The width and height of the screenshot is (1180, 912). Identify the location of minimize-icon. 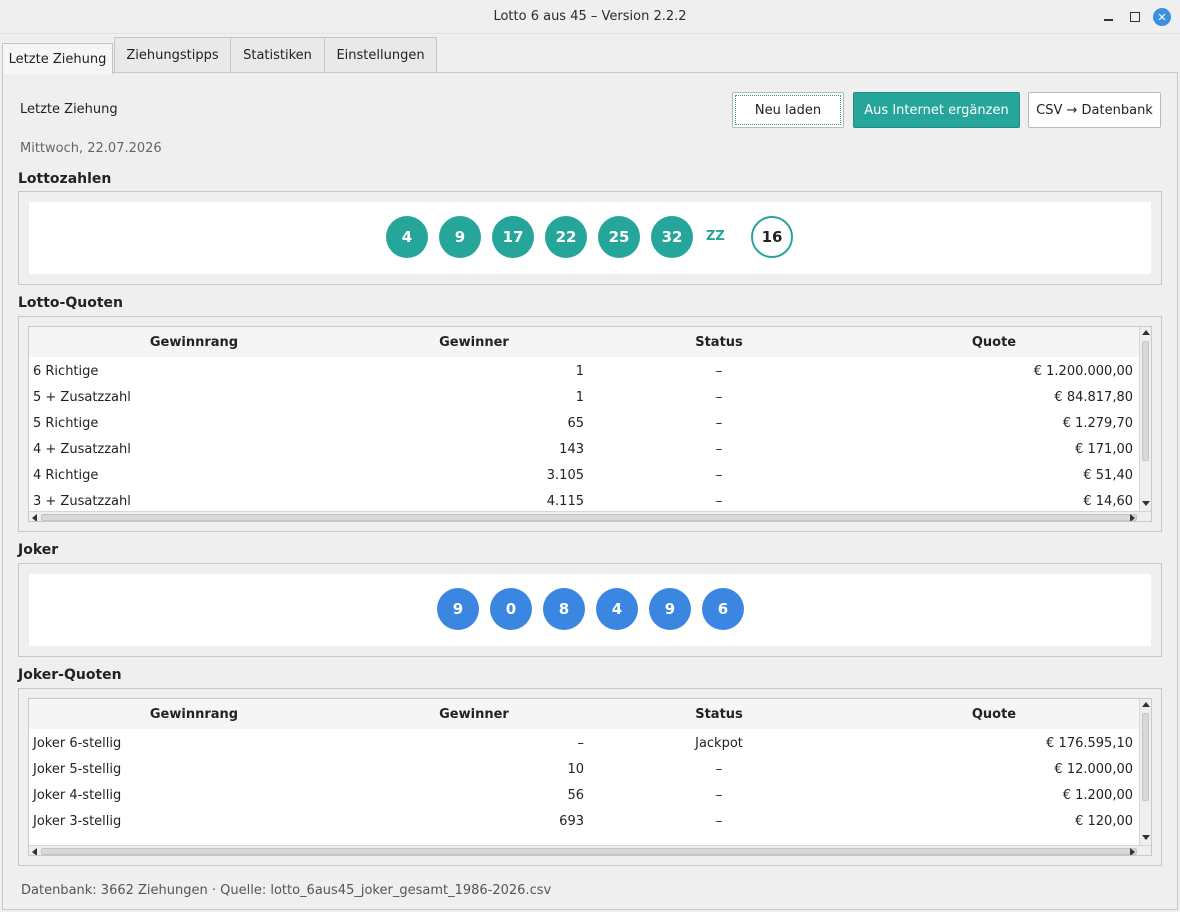
(1108, 17).